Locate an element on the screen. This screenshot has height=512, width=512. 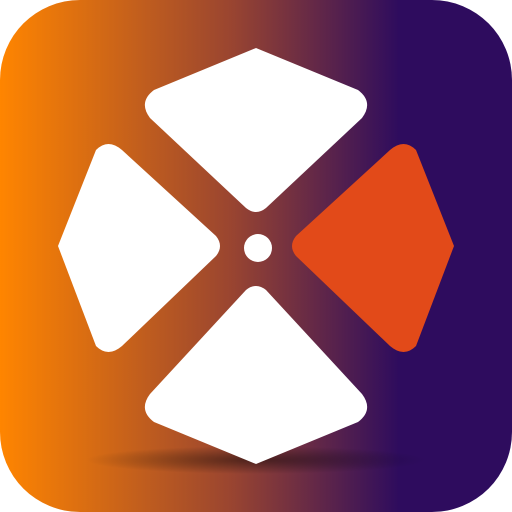
center-dot is located at coordinates (258, 248).